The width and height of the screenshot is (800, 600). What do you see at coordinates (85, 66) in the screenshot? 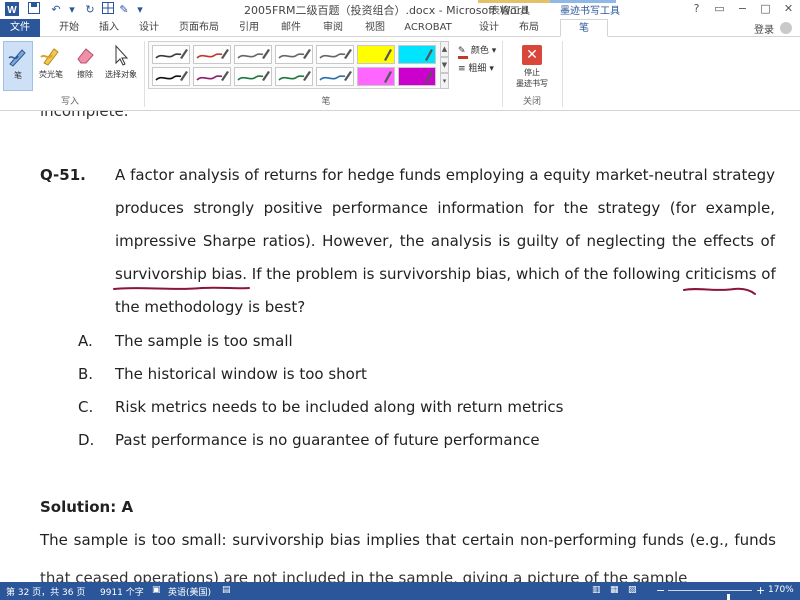
I see `eraser-button: 擦除` at bounding box center [85, 66].